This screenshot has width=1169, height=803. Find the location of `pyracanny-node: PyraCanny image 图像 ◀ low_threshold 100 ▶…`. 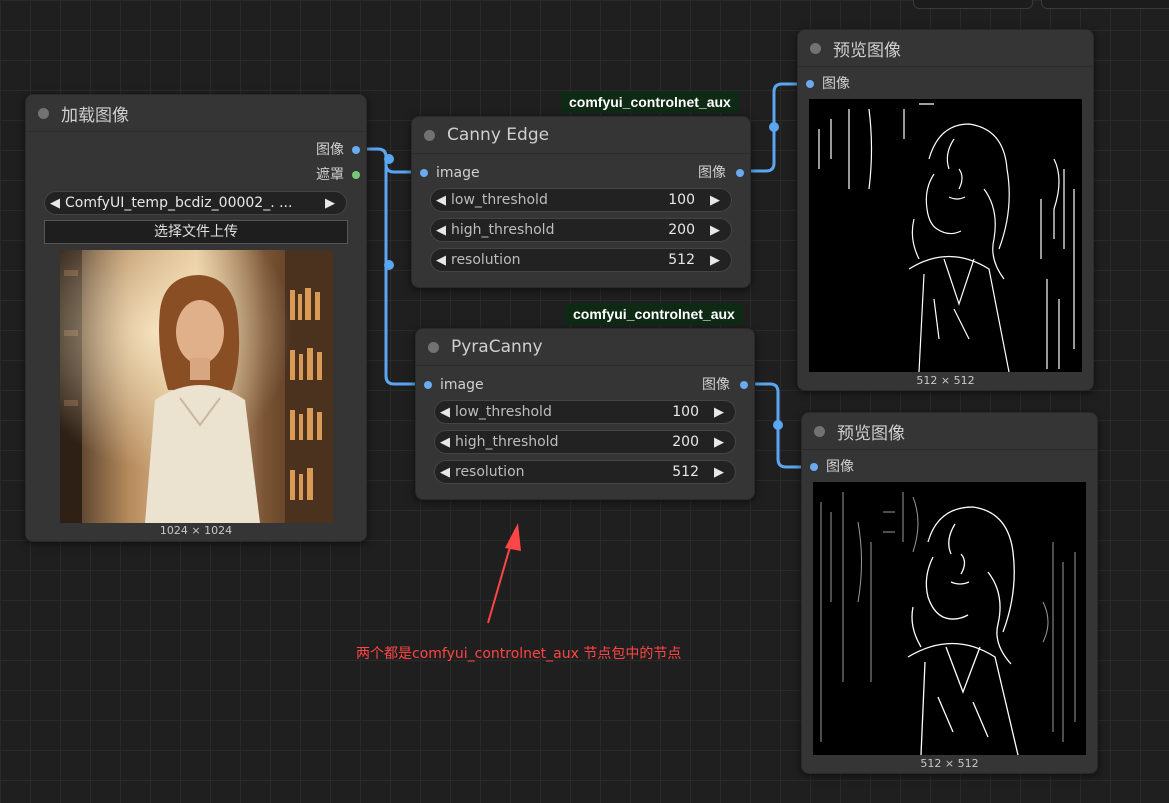

pyracanny-node: PyraCanny image 图像 ◀ low_threshold 100 ▶… is located at coordinates (585, 414).